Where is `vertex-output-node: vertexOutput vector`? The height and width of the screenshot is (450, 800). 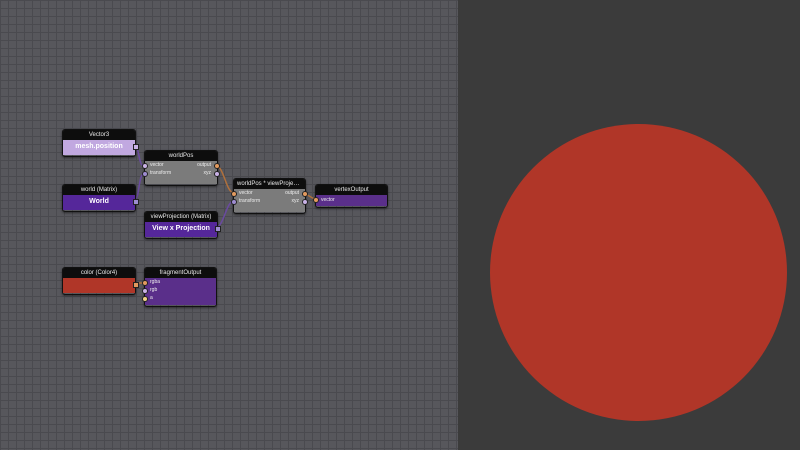 vertex-output-node: vertexOutput vector is located at coordinates (350, 196).